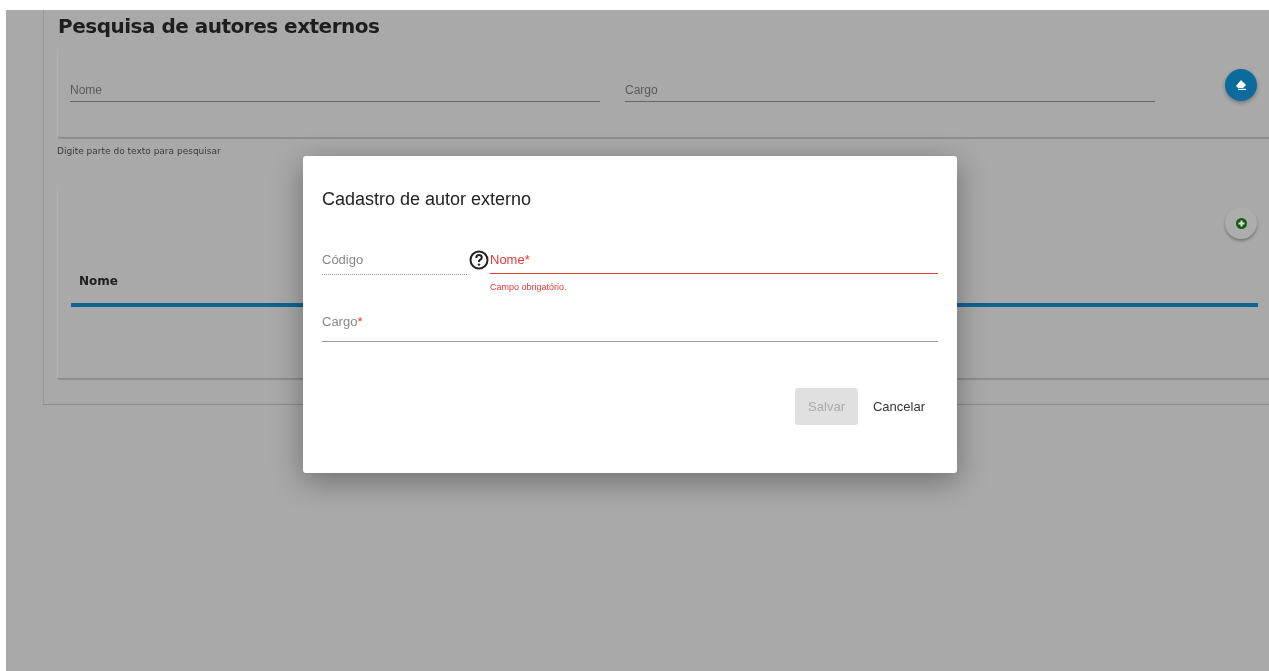 Image resolution: width=1269 pixels, height=671 pixels. I want to click on help-icon, so click(479, 260).